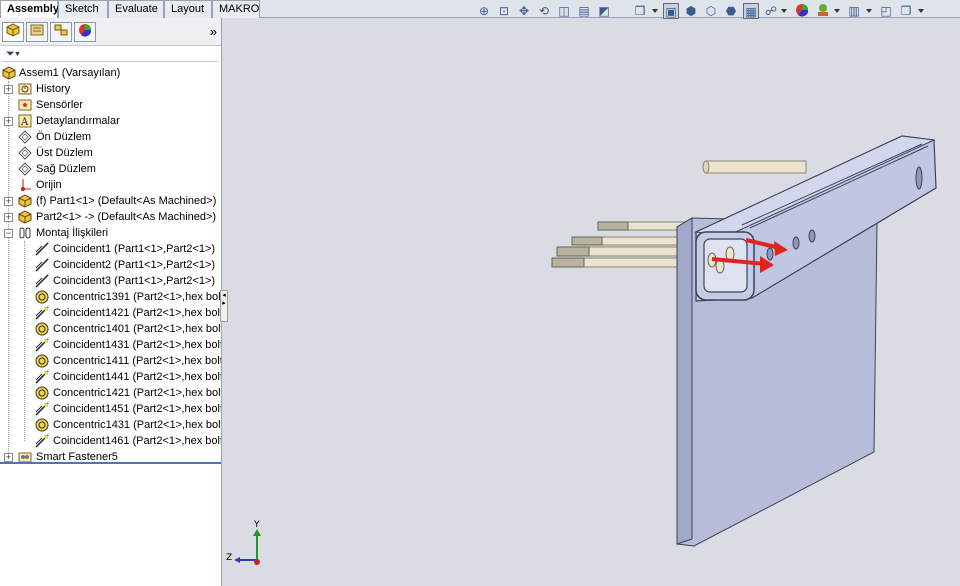 The width and height of the screenshot is (960, 586). I want to click on tree-item-mate: Coincident1461 (Part2<1>,hex bolt g, so click(110, 441).